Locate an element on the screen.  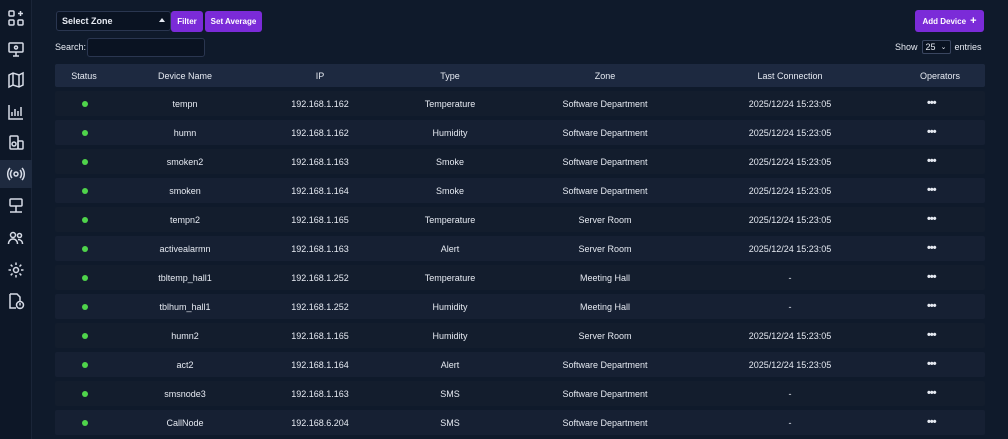
map-icon is located at coordinates (16, 80).